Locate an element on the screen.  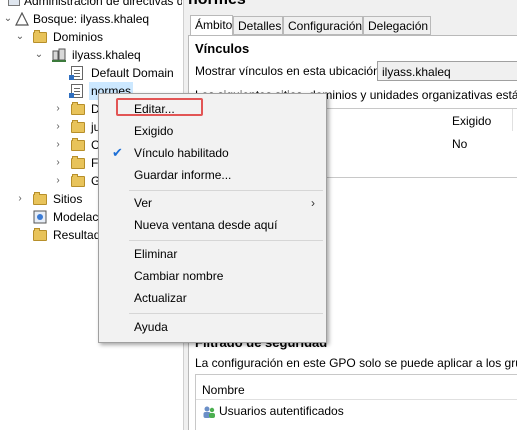
menu-item-delete: Eliminar is located at coordinates (212, 254).